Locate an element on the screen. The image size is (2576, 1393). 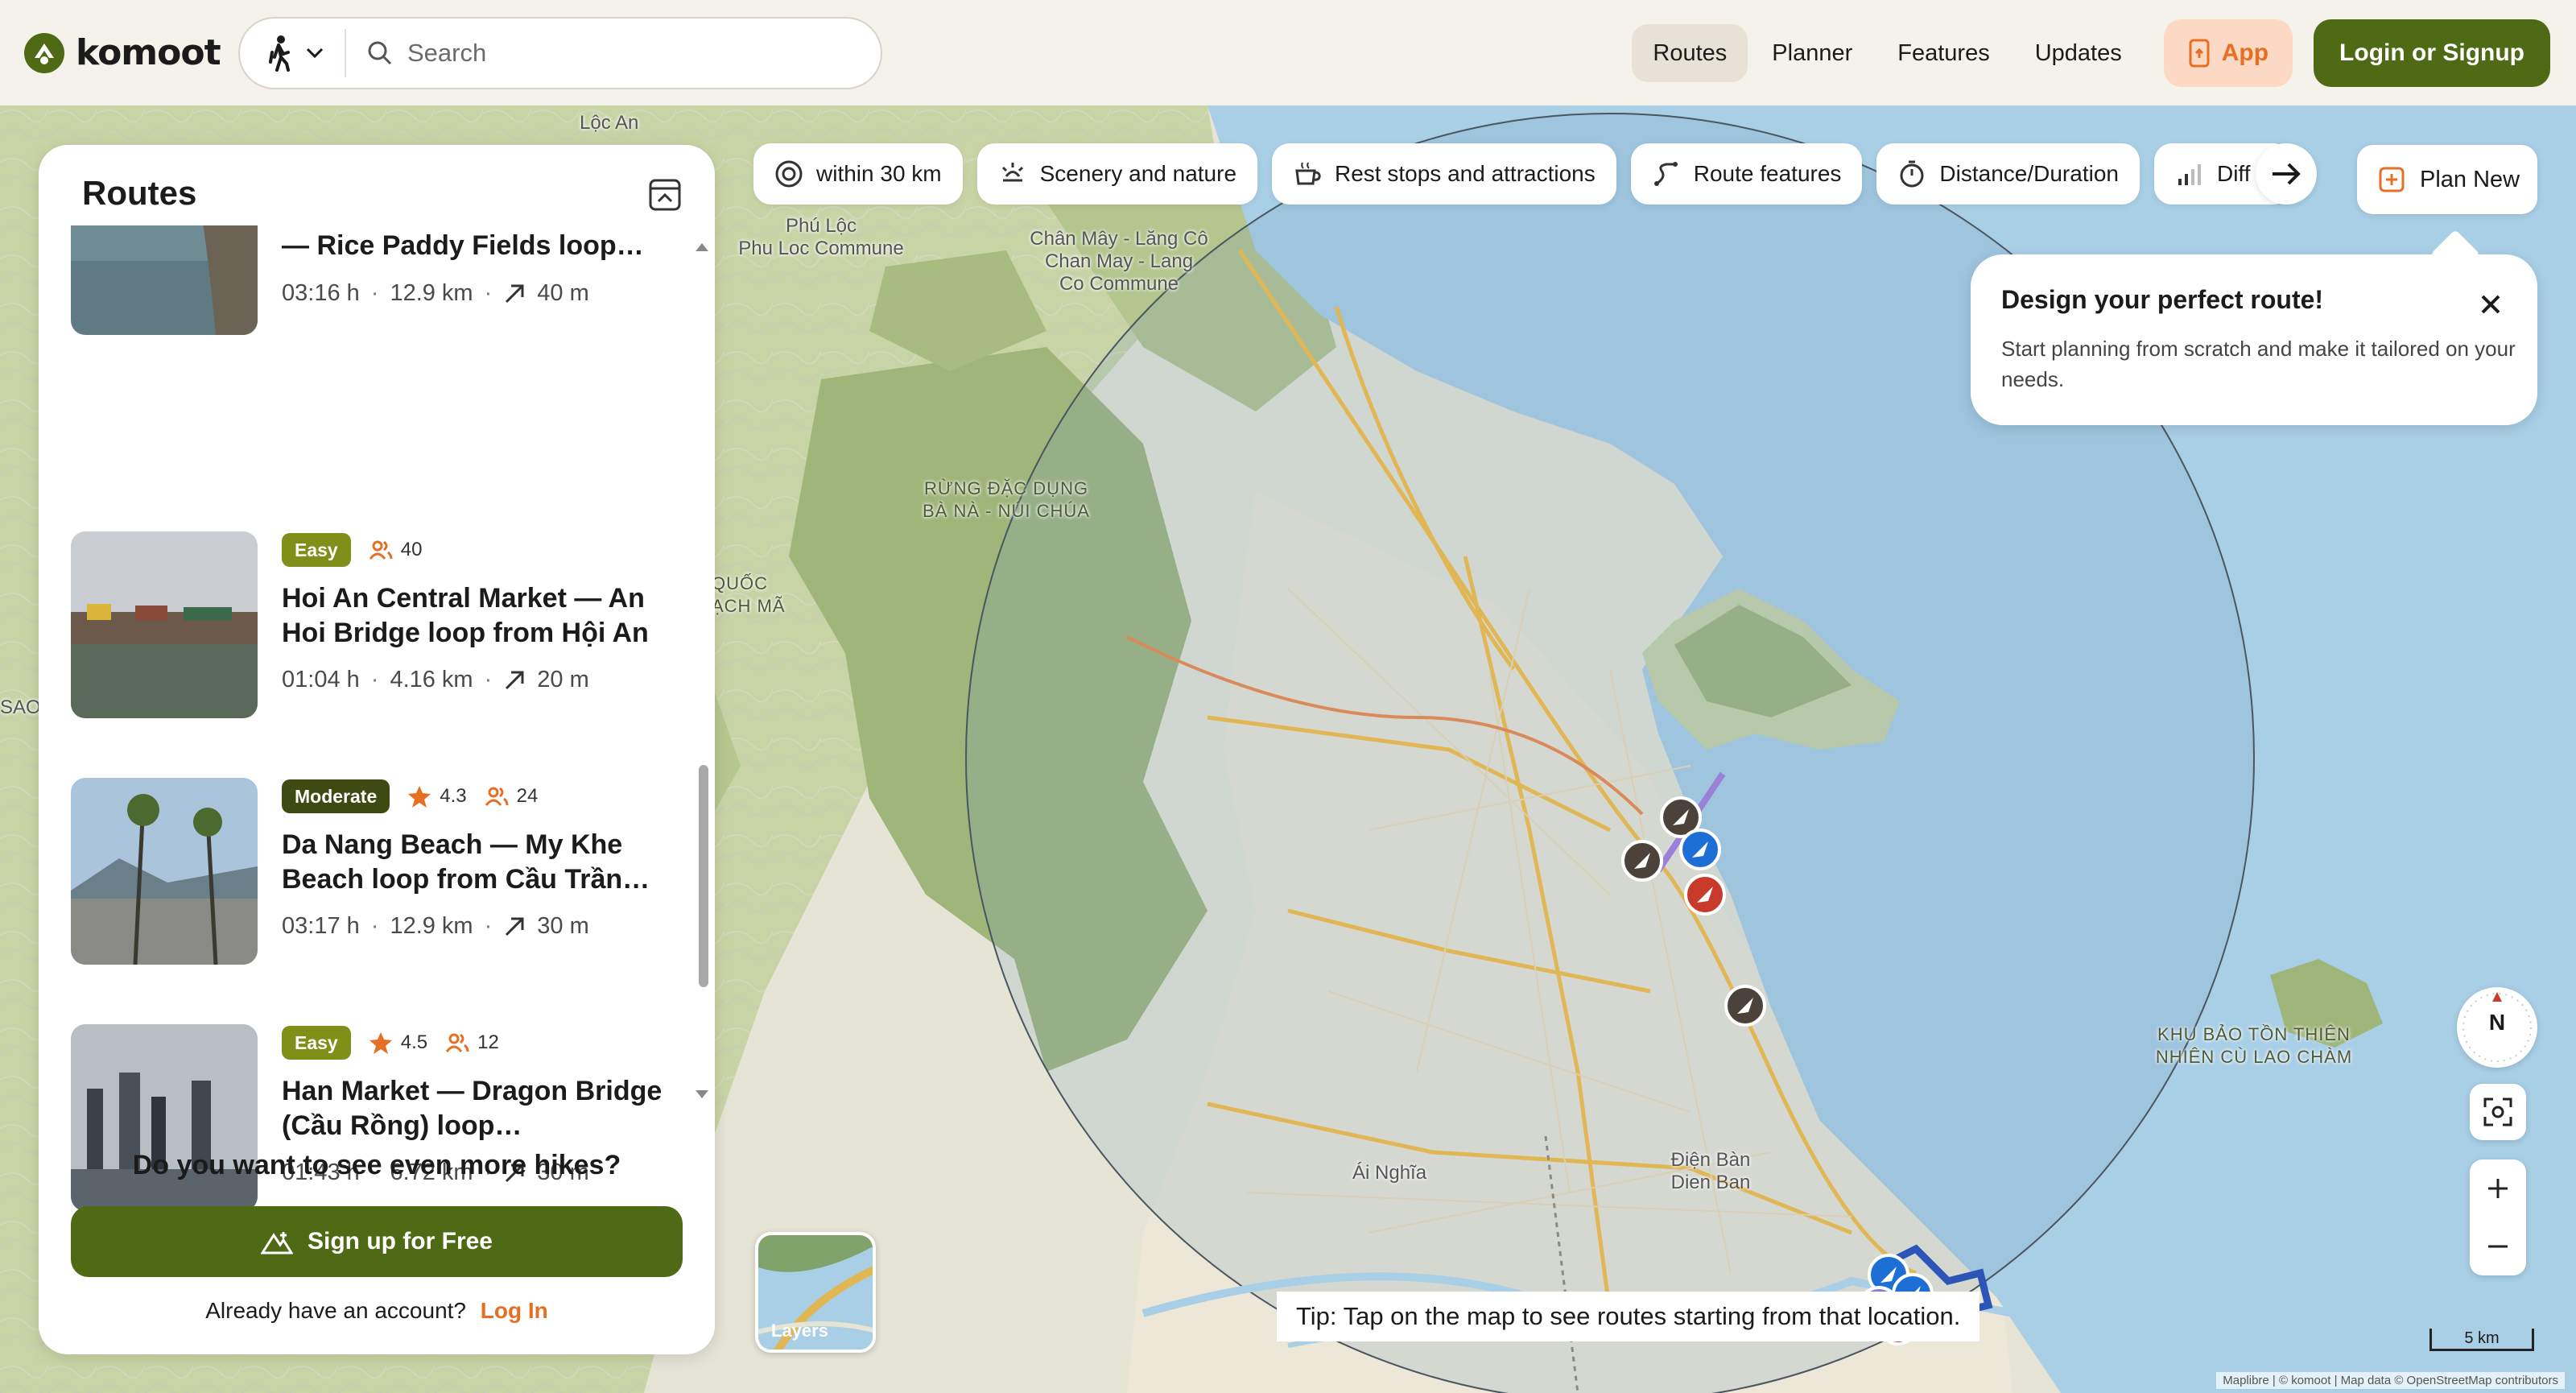
search-input is located at coordinates (616, 53).